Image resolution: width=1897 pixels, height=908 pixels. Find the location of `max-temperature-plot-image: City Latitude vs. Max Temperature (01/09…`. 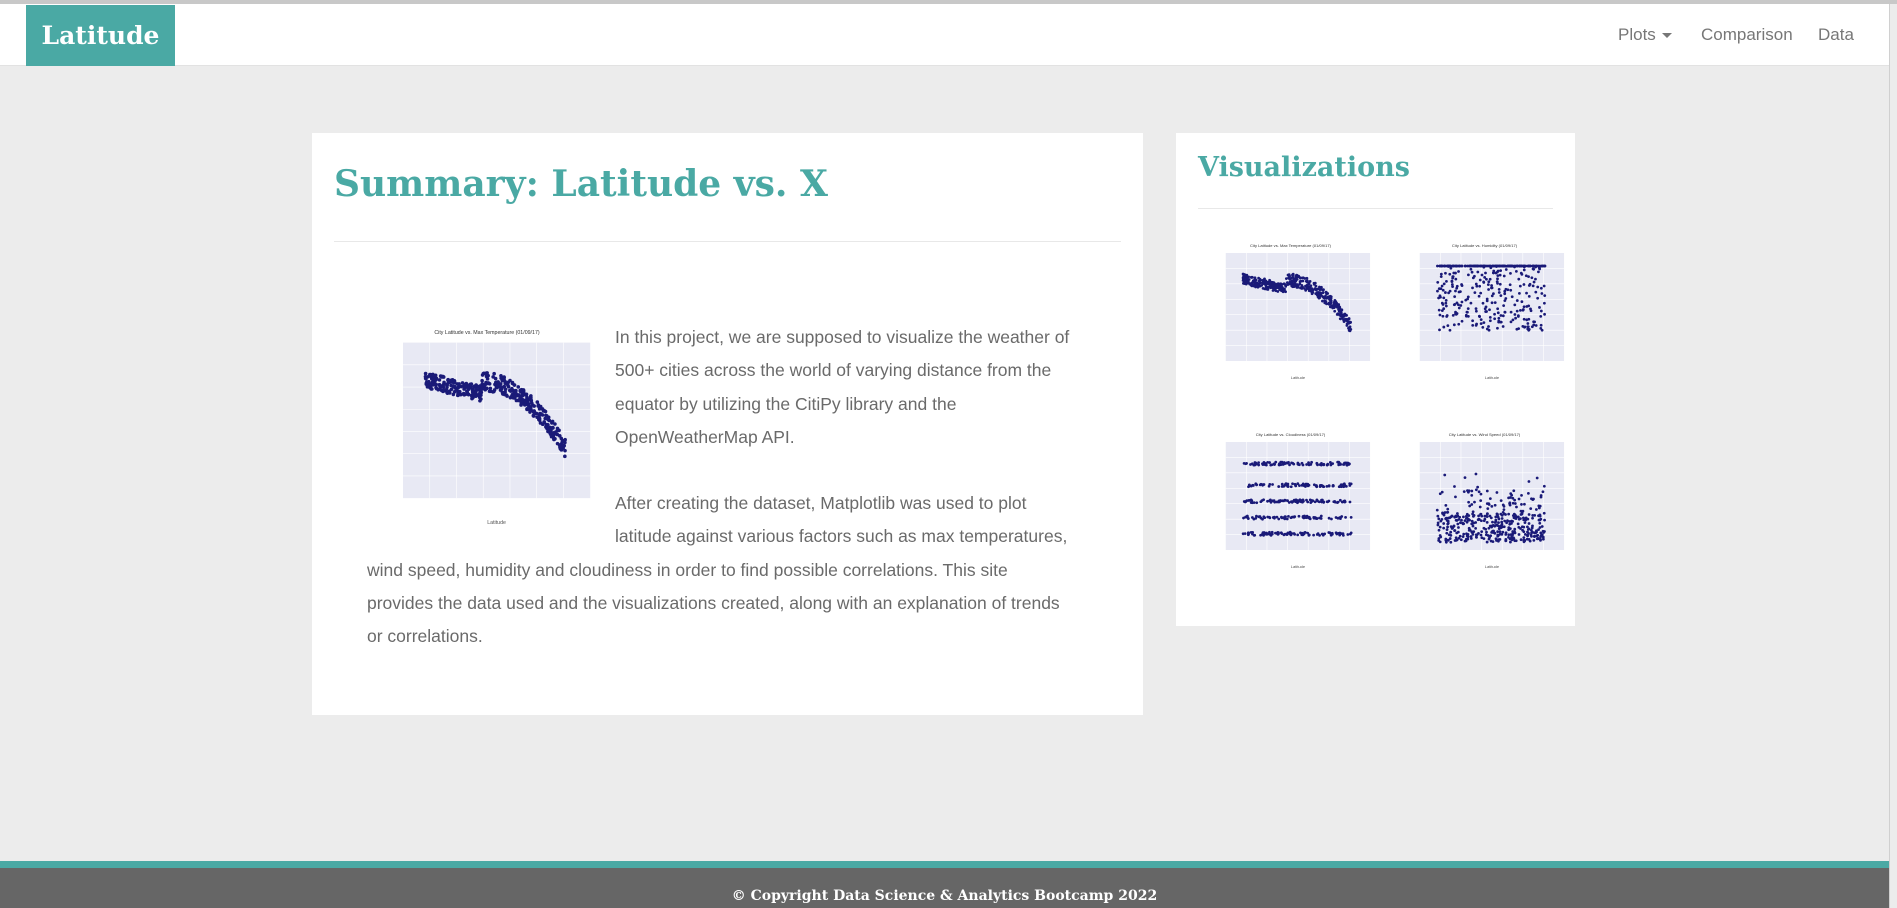

max-temperature-plot-image: City Latitude vs. Max Temperature (01/09… is located at coordinates (487, 429).